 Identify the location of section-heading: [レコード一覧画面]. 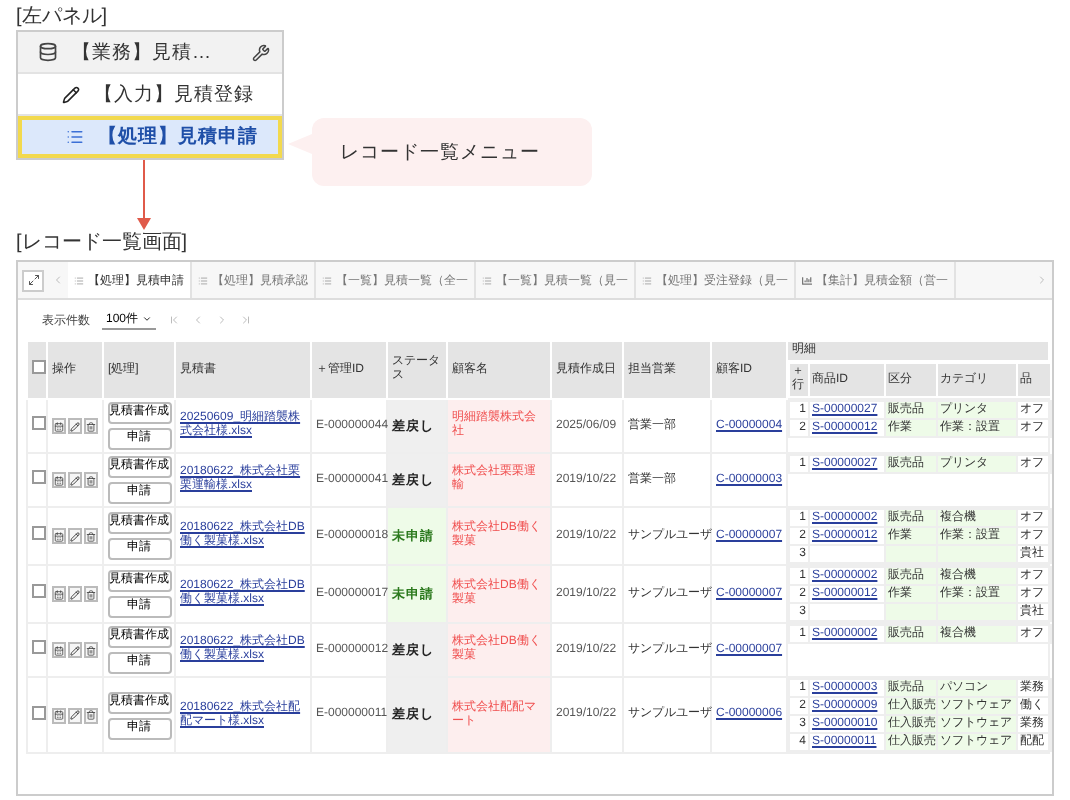
(102, 244).